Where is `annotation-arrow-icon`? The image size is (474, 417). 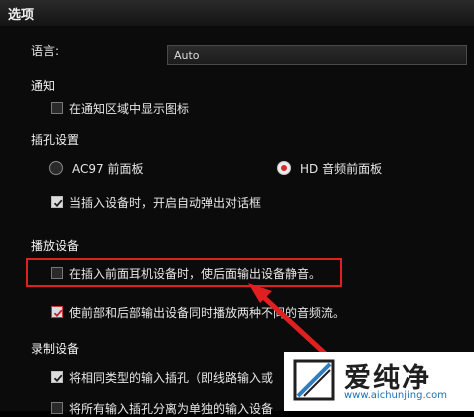
annotation-arrow-icon is located at coordinates (298, 329).